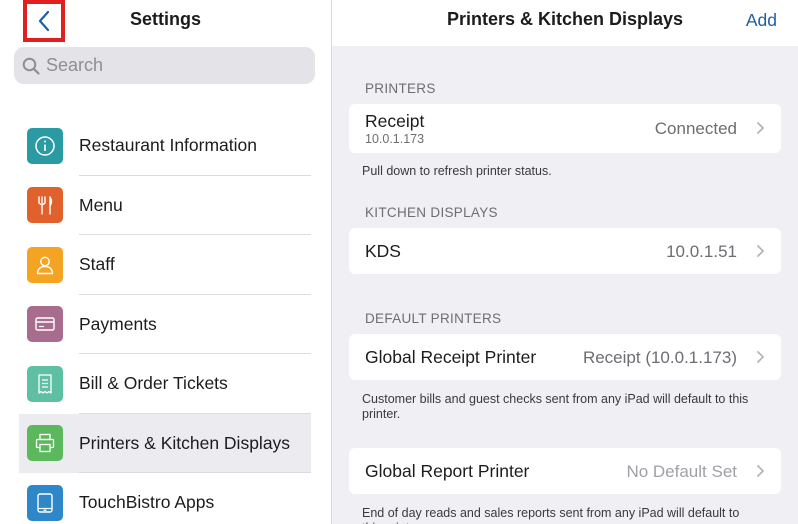  I want to click on sidebar-item-label: TouchBistro Apps, so click(147, 502).